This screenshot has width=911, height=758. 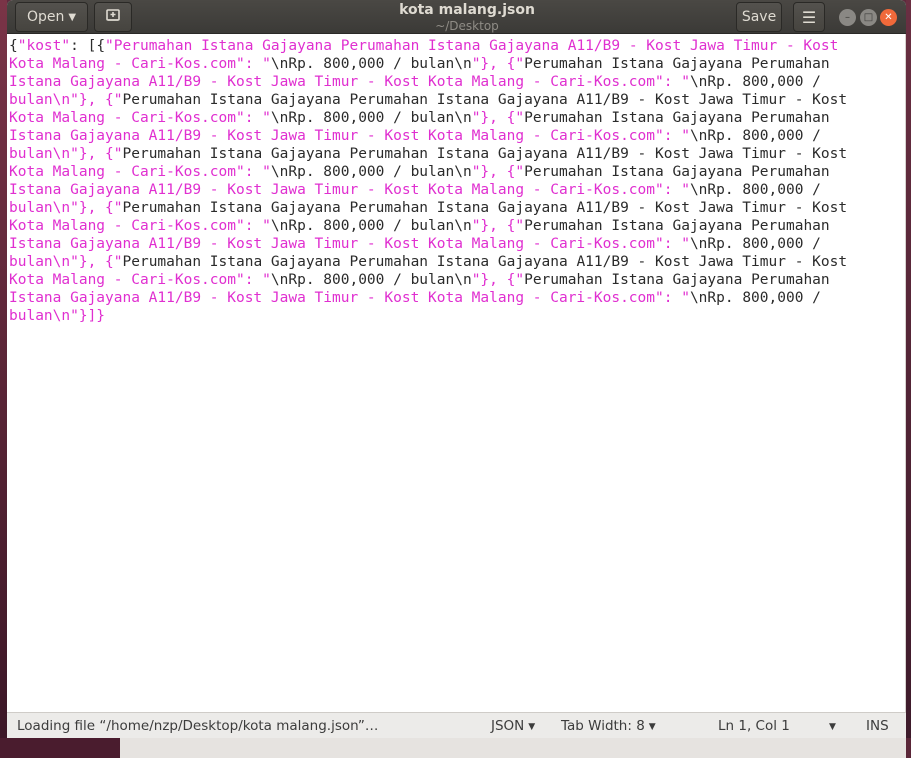 What do you see at coordinates (449, 316) in the screenshot?
I see `code-line: bulan\n"}]}` at bounding box center [449, 316].